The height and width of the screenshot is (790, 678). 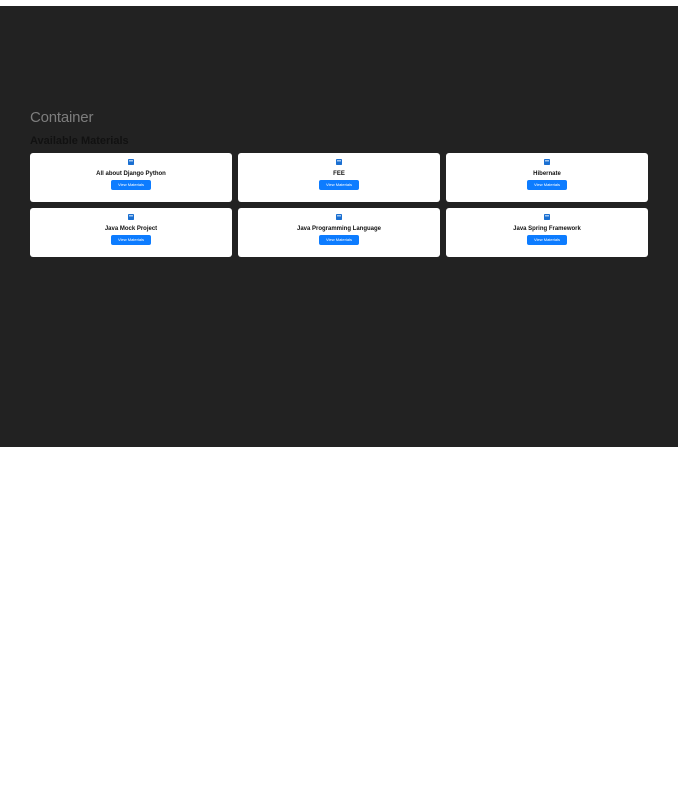 I want to click on material-card: Java Programming Language View Materials, so click(x=339, y=232).